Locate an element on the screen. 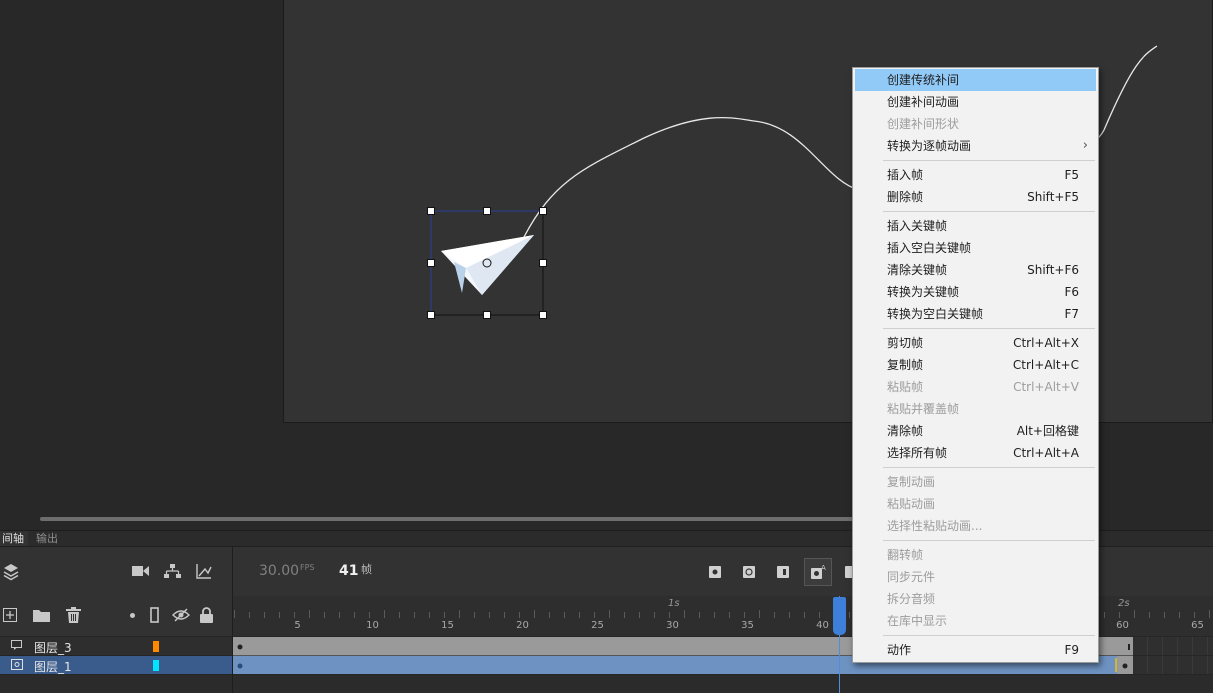  stage-horizontal-scrollbar is located at coordinates (430, 519).